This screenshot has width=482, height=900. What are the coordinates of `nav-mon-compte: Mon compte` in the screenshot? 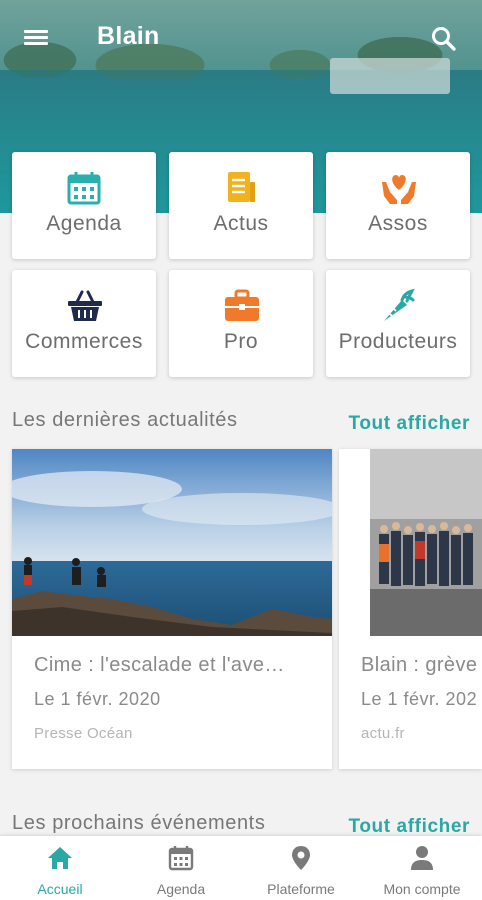 It's located at (422, 868).